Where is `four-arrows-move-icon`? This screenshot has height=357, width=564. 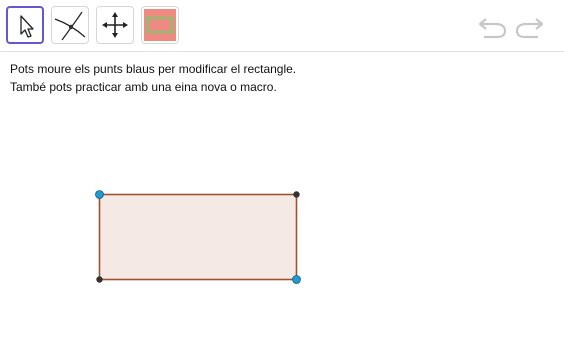
four-arrows-move-icon is located at coordinates (115, 25).